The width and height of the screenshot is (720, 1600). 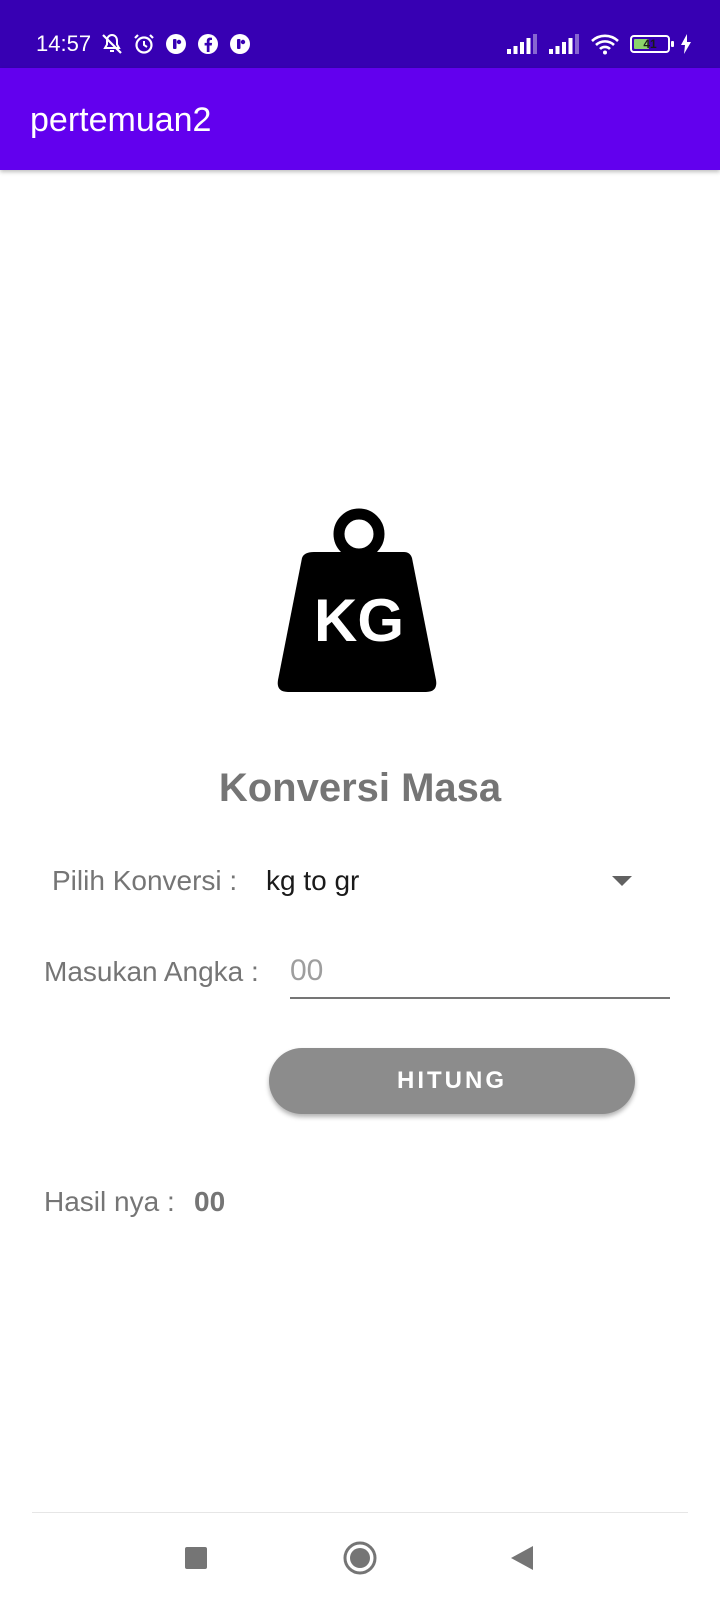 What do you see at coordinates (151, 971) in the screenshot?
I see `number-input-label: Masukan Angka :` at bounding box center [151, 971].